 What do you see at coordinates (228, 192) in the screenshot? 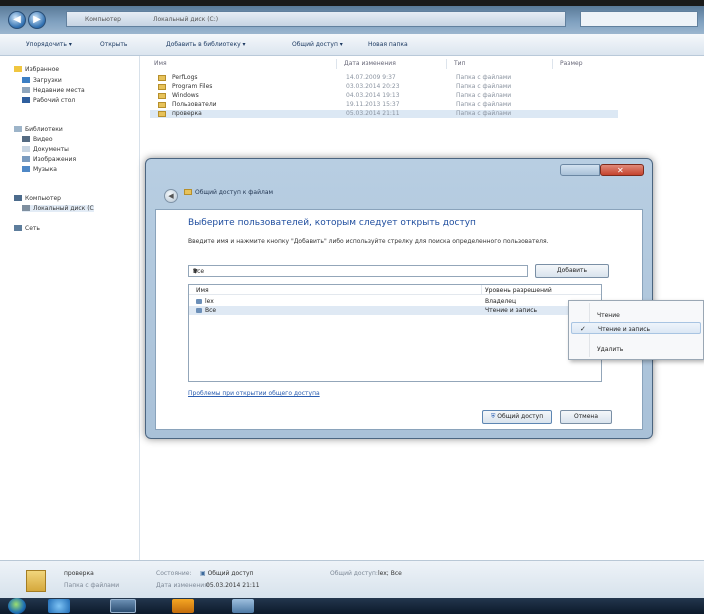
I see `dialog-title: Общий доступ к файлам` at bounding box center [228, 192].